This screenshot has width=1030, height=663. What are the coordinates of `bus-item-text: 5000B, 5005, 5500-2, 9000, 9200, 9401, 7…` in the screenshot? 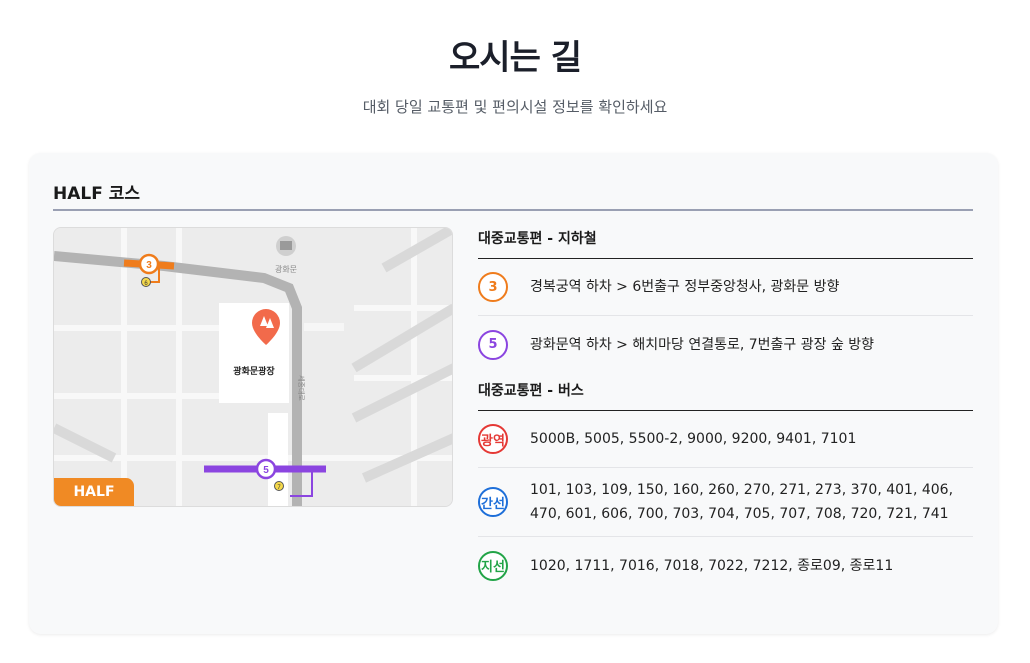 It's located at (693, 439).